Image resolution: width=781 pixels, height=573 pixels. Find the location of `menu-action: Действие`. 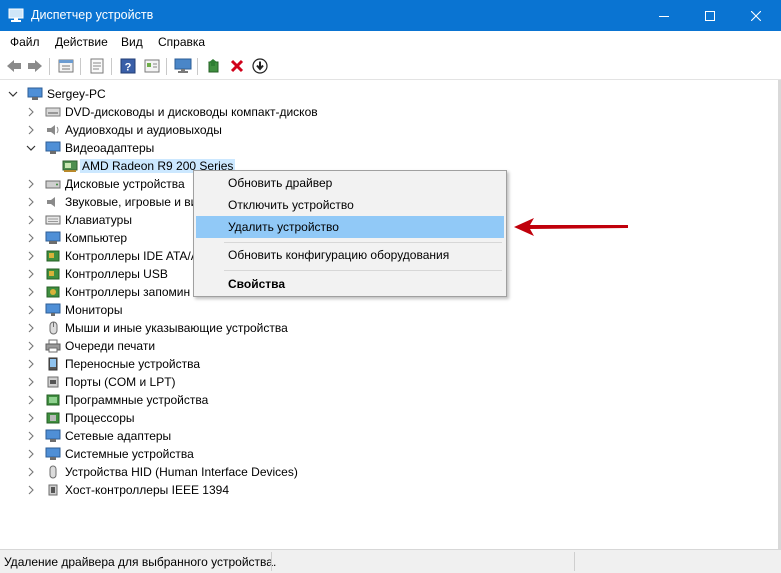

menu-action: Действие is located at coordinates (81, 42).